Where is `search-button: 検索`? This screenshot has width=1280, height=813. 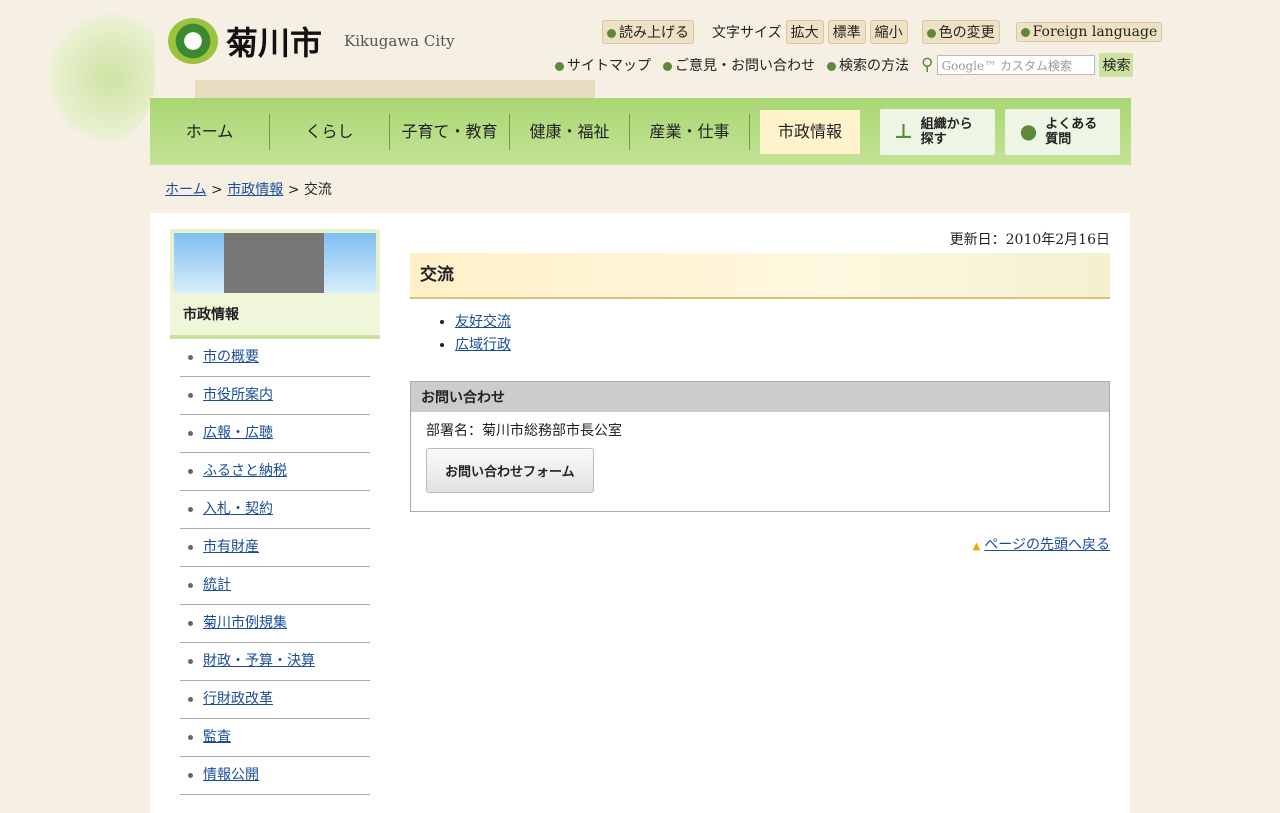 search-button: 検索 is located at coordinates (1116, 65).